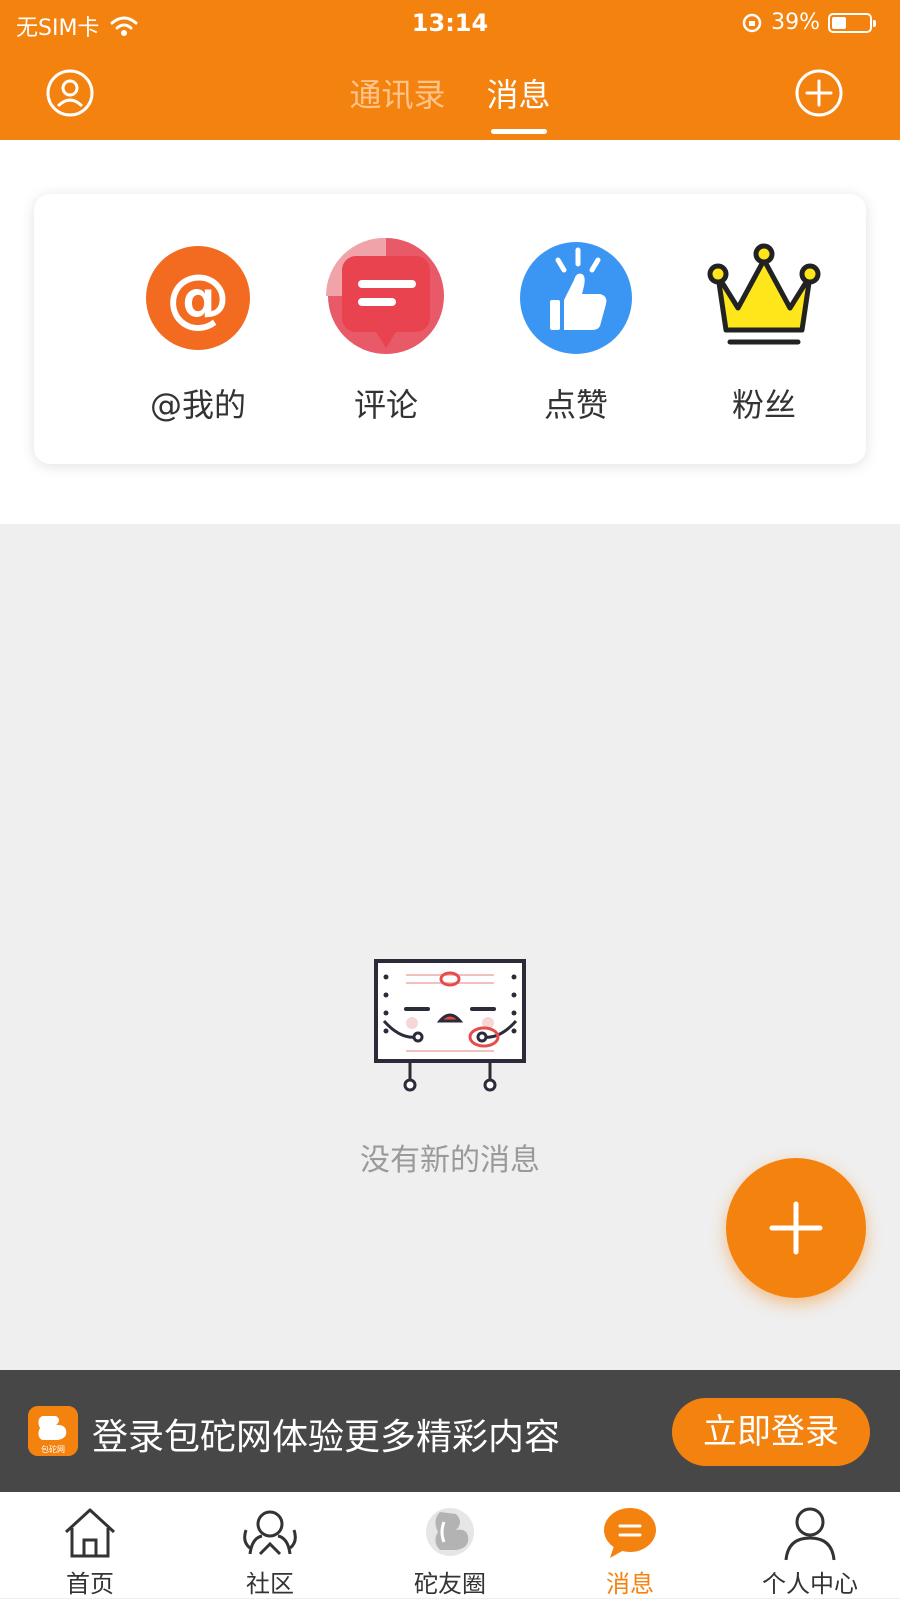 This screenshot has height=1599, width=900. Describe the element at coordinates (450, 1584) in the screenshot. I see `nav-label: 砣友圈` at that location.